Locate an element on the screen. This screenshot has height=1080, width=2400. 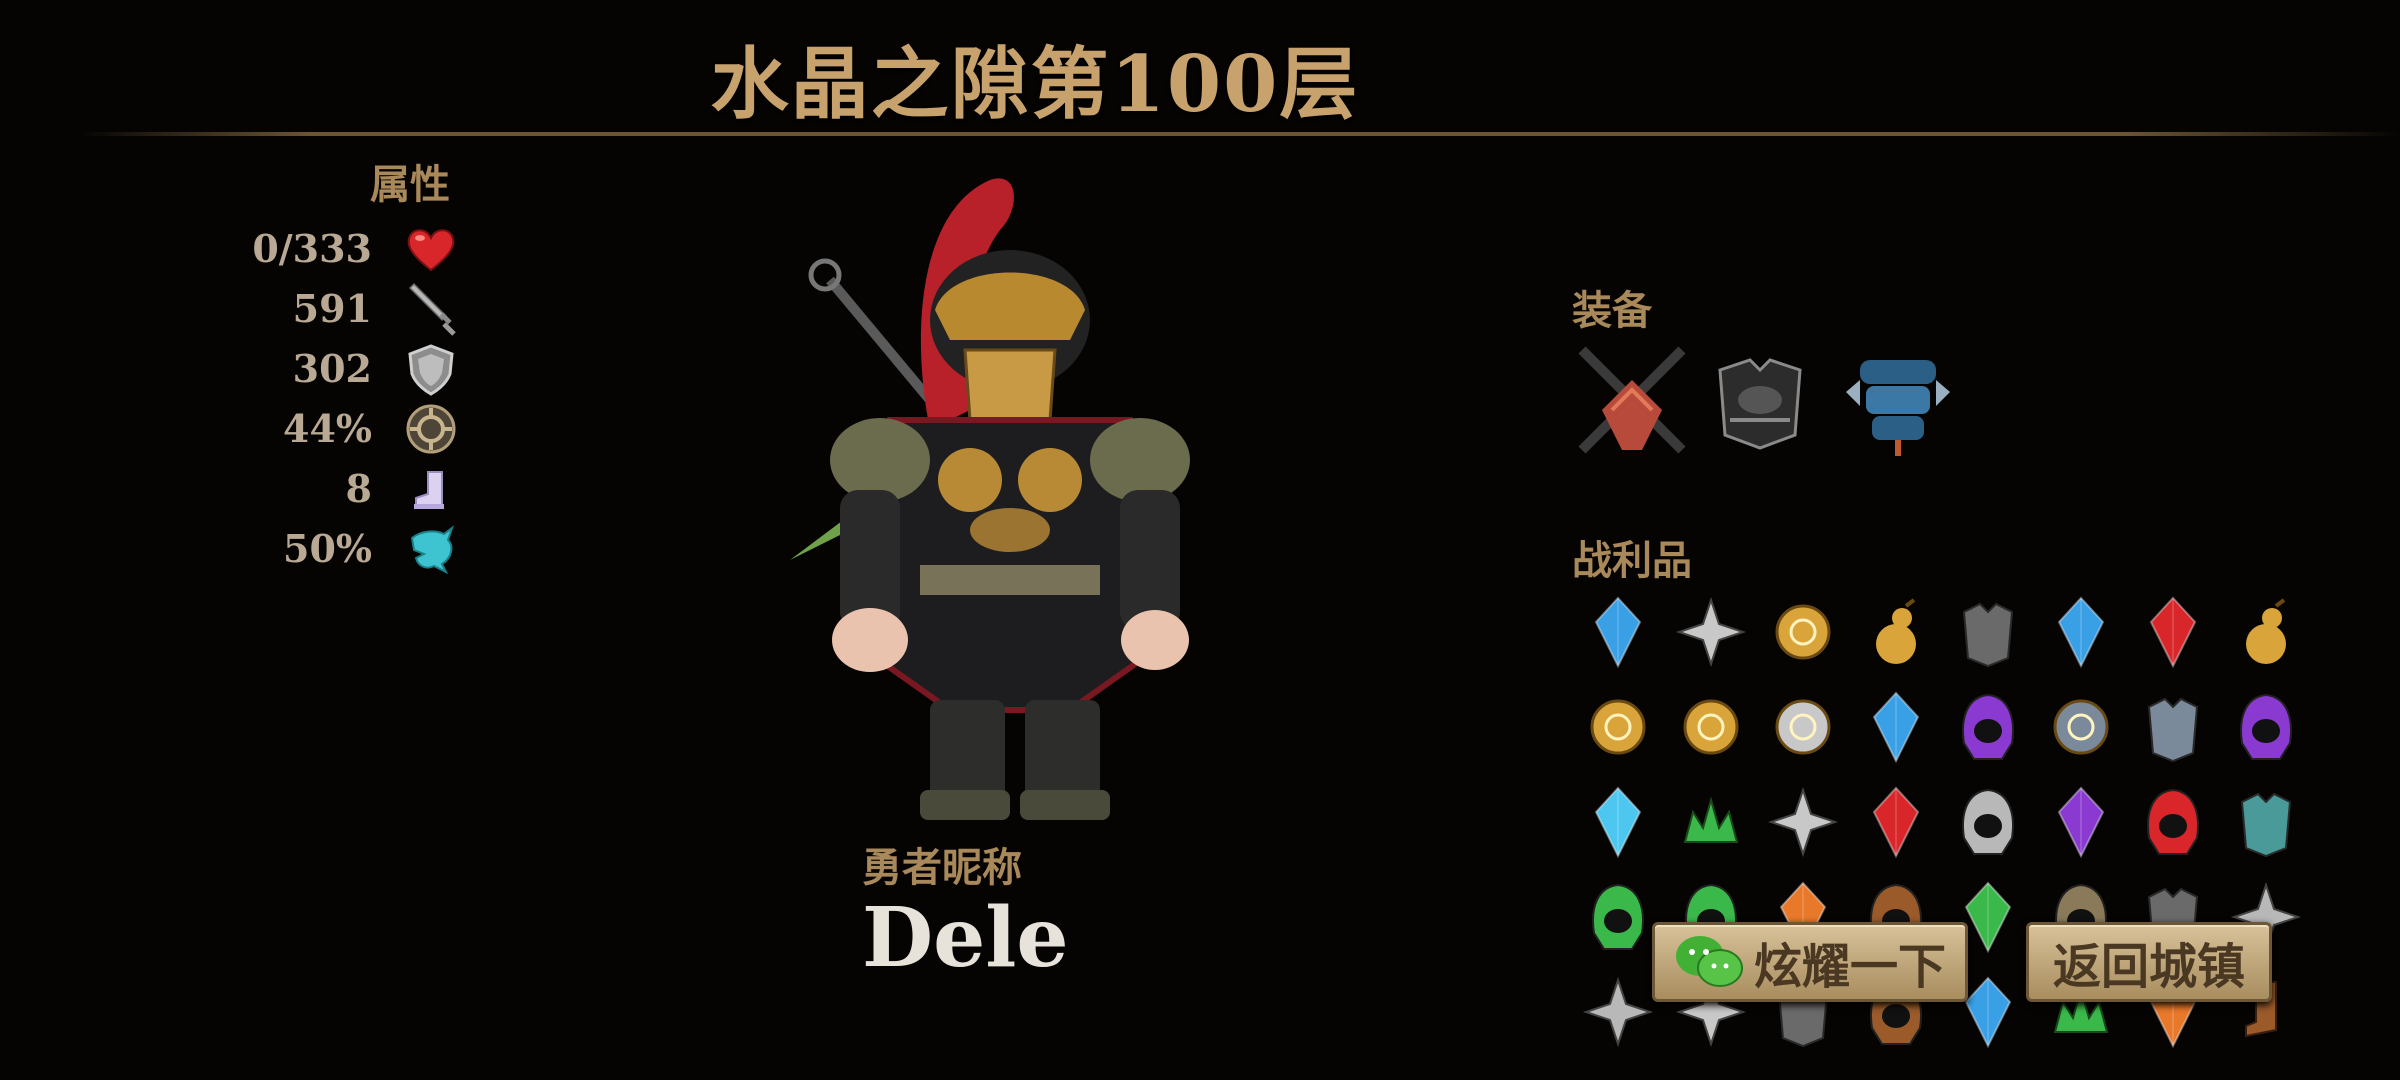
share-button: 炫耀一下 is located at coordinates (1810, 962).